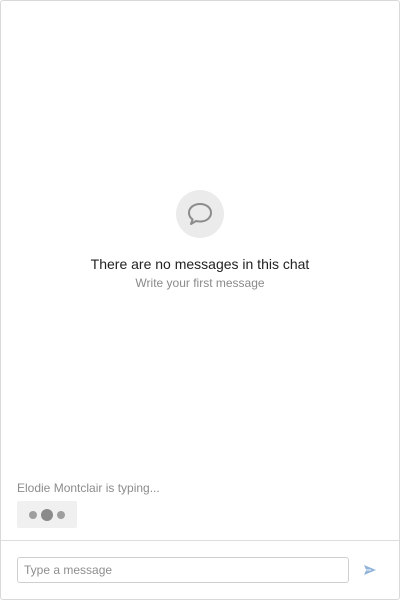 The width and height of the screenshot is (400, 600). I want to click on message-composer, so click(200, 569).